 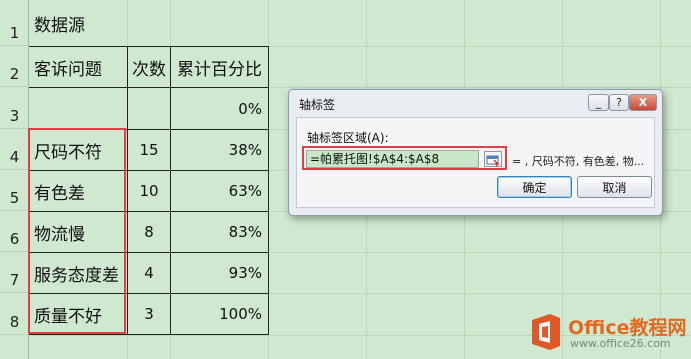 I want to click on watermark-url: www.office26.com, so click(x=620, y=343).